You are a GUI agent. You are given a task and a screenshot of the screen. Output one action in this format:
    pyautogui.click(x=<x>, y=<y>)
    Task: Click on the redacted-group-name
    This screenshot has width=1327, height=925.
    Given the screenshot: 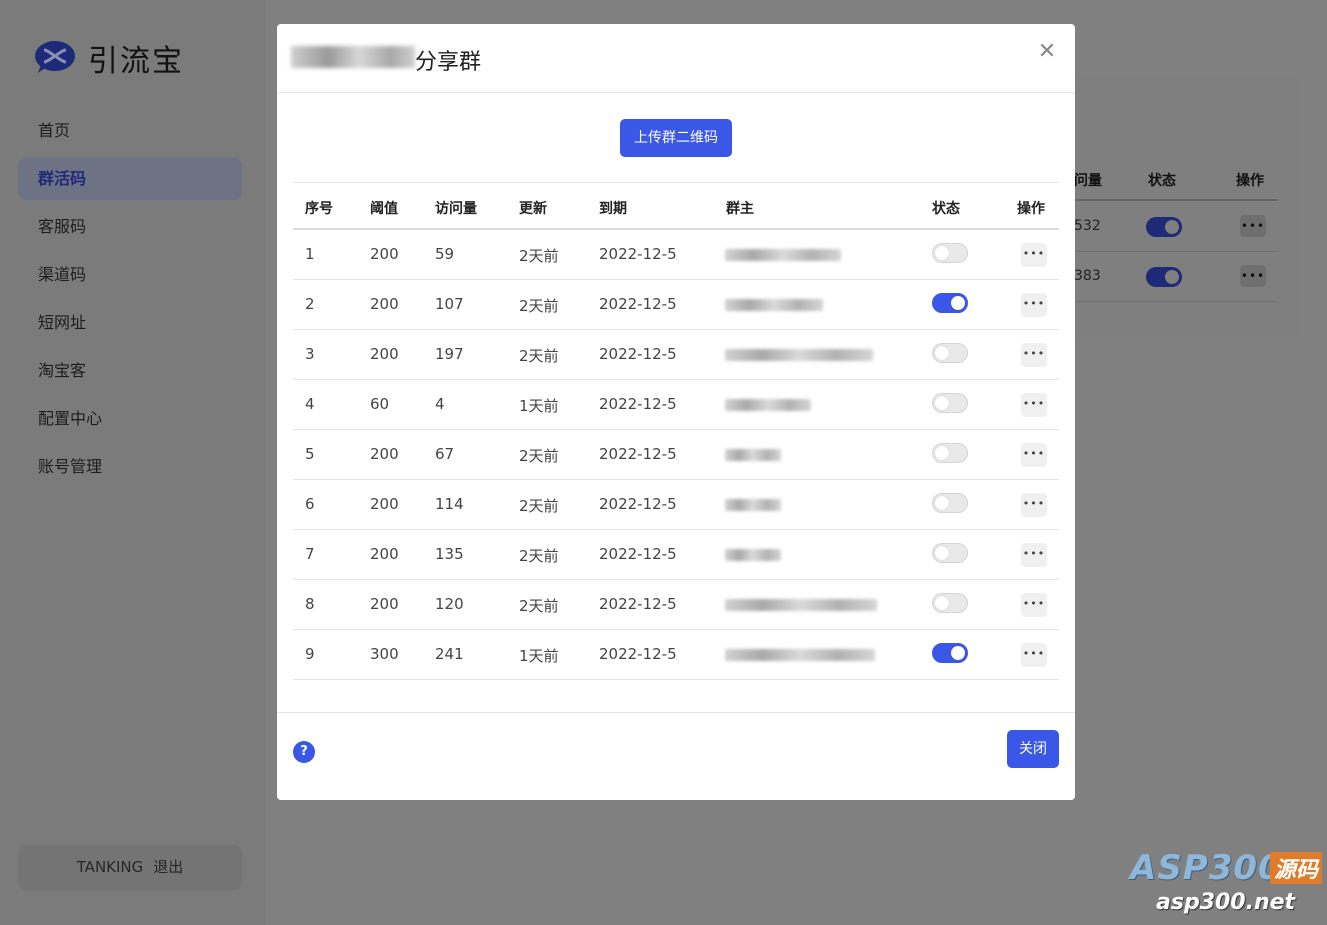 What is the action you would take?
    pyautogui.click(x=353, y=57)
    